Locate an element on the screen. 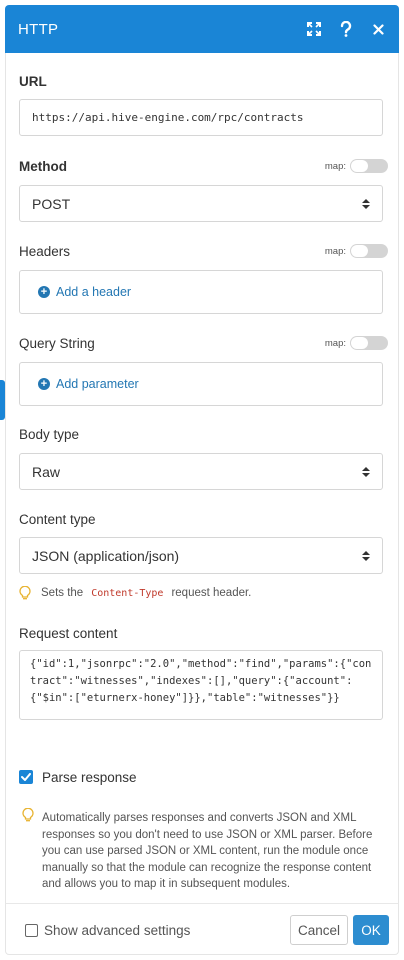  window-header: HTTP is located at coordinates (202, 29).